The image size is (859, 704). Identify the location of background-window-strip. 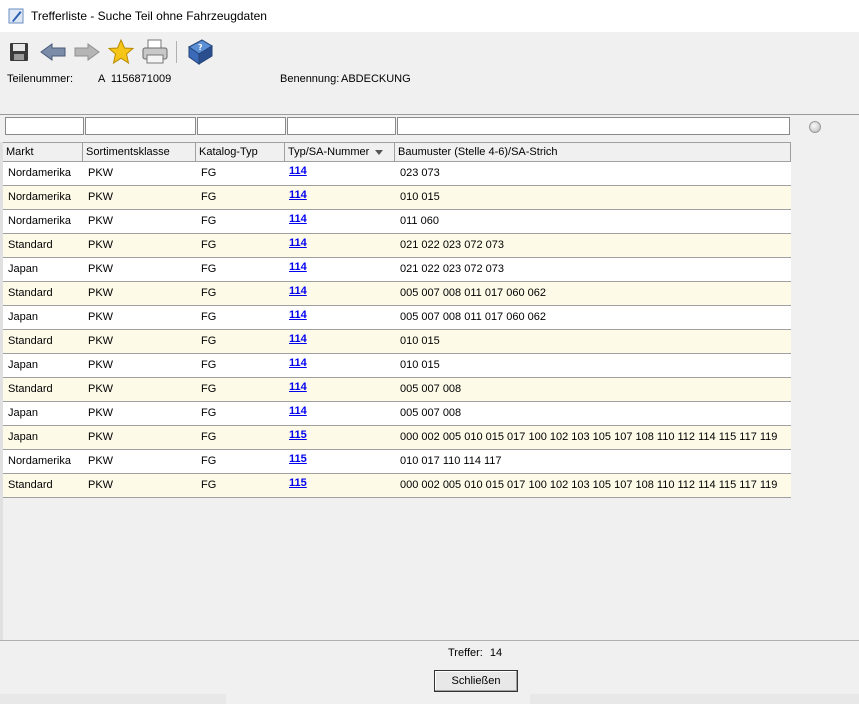
(113, 699).